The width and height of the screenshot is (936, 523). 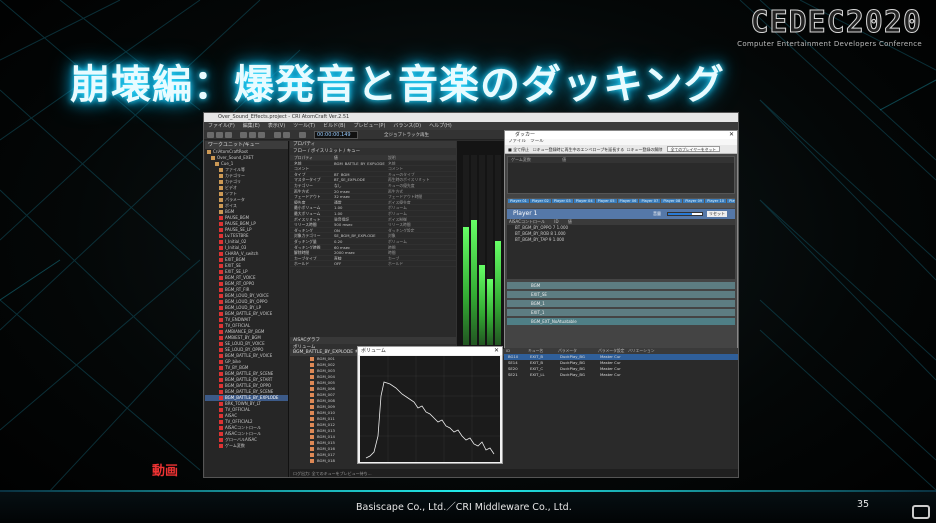 What do you see at coordinates (717, 214) in the screenshot?
I see `reset-button: リセット` at bounding box center [717, 214].